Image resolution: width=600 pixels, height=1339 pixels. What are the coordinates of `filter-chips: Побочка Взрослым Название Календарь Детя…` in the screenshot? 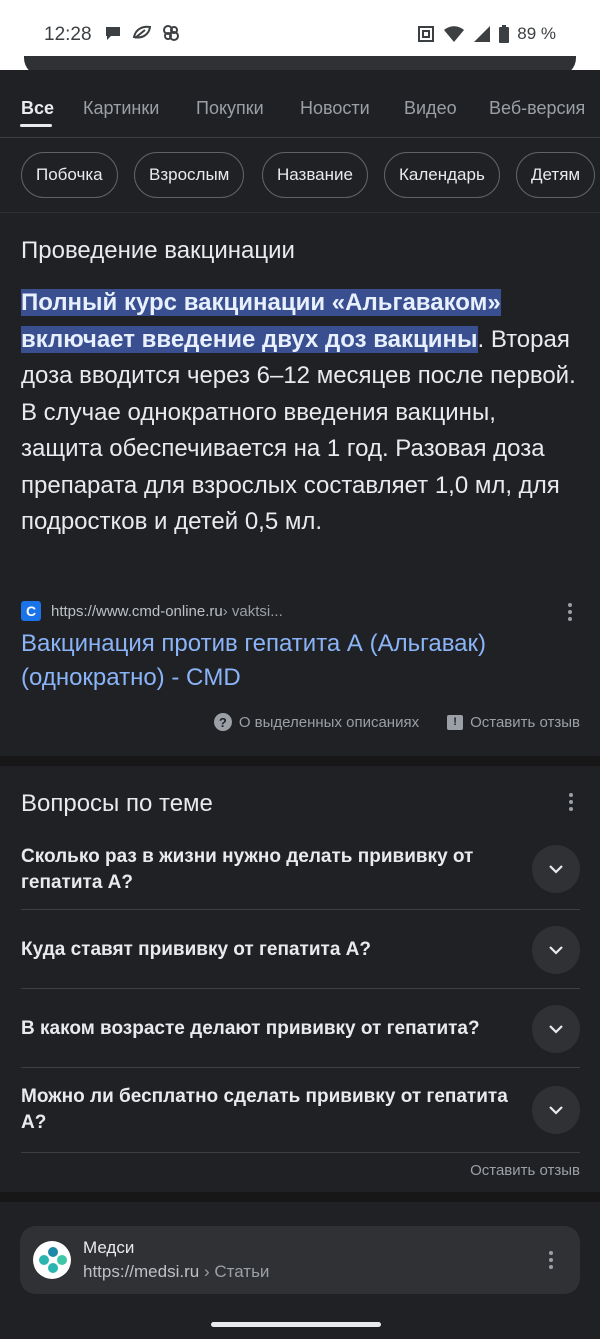 It's located at (300, 175).